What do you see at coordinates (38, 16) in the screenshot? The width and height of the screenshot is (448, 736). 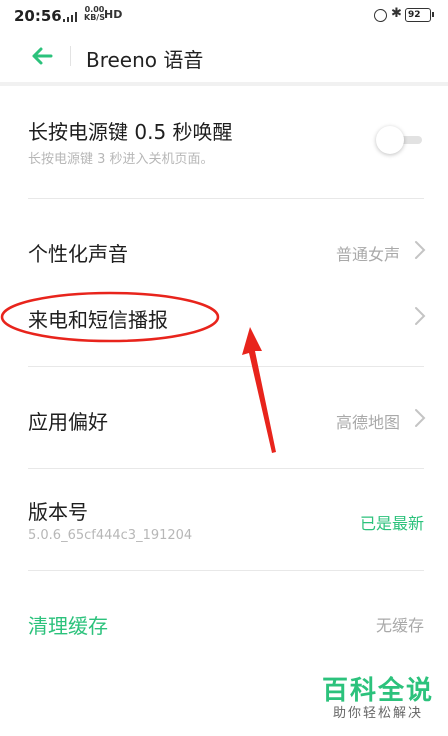 I see `status-time: 20:56` at bounding box center [38, 16].